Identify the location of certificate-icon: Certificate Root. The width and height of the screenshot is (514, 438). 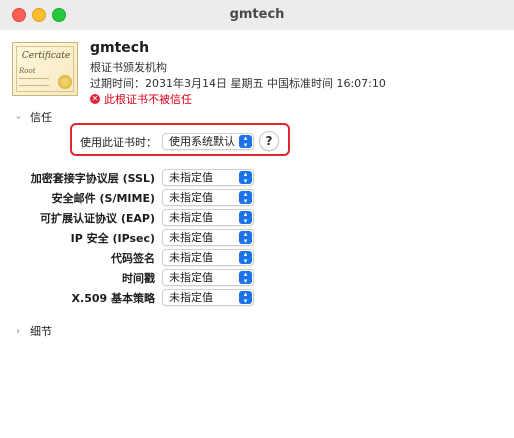
(45, 69).